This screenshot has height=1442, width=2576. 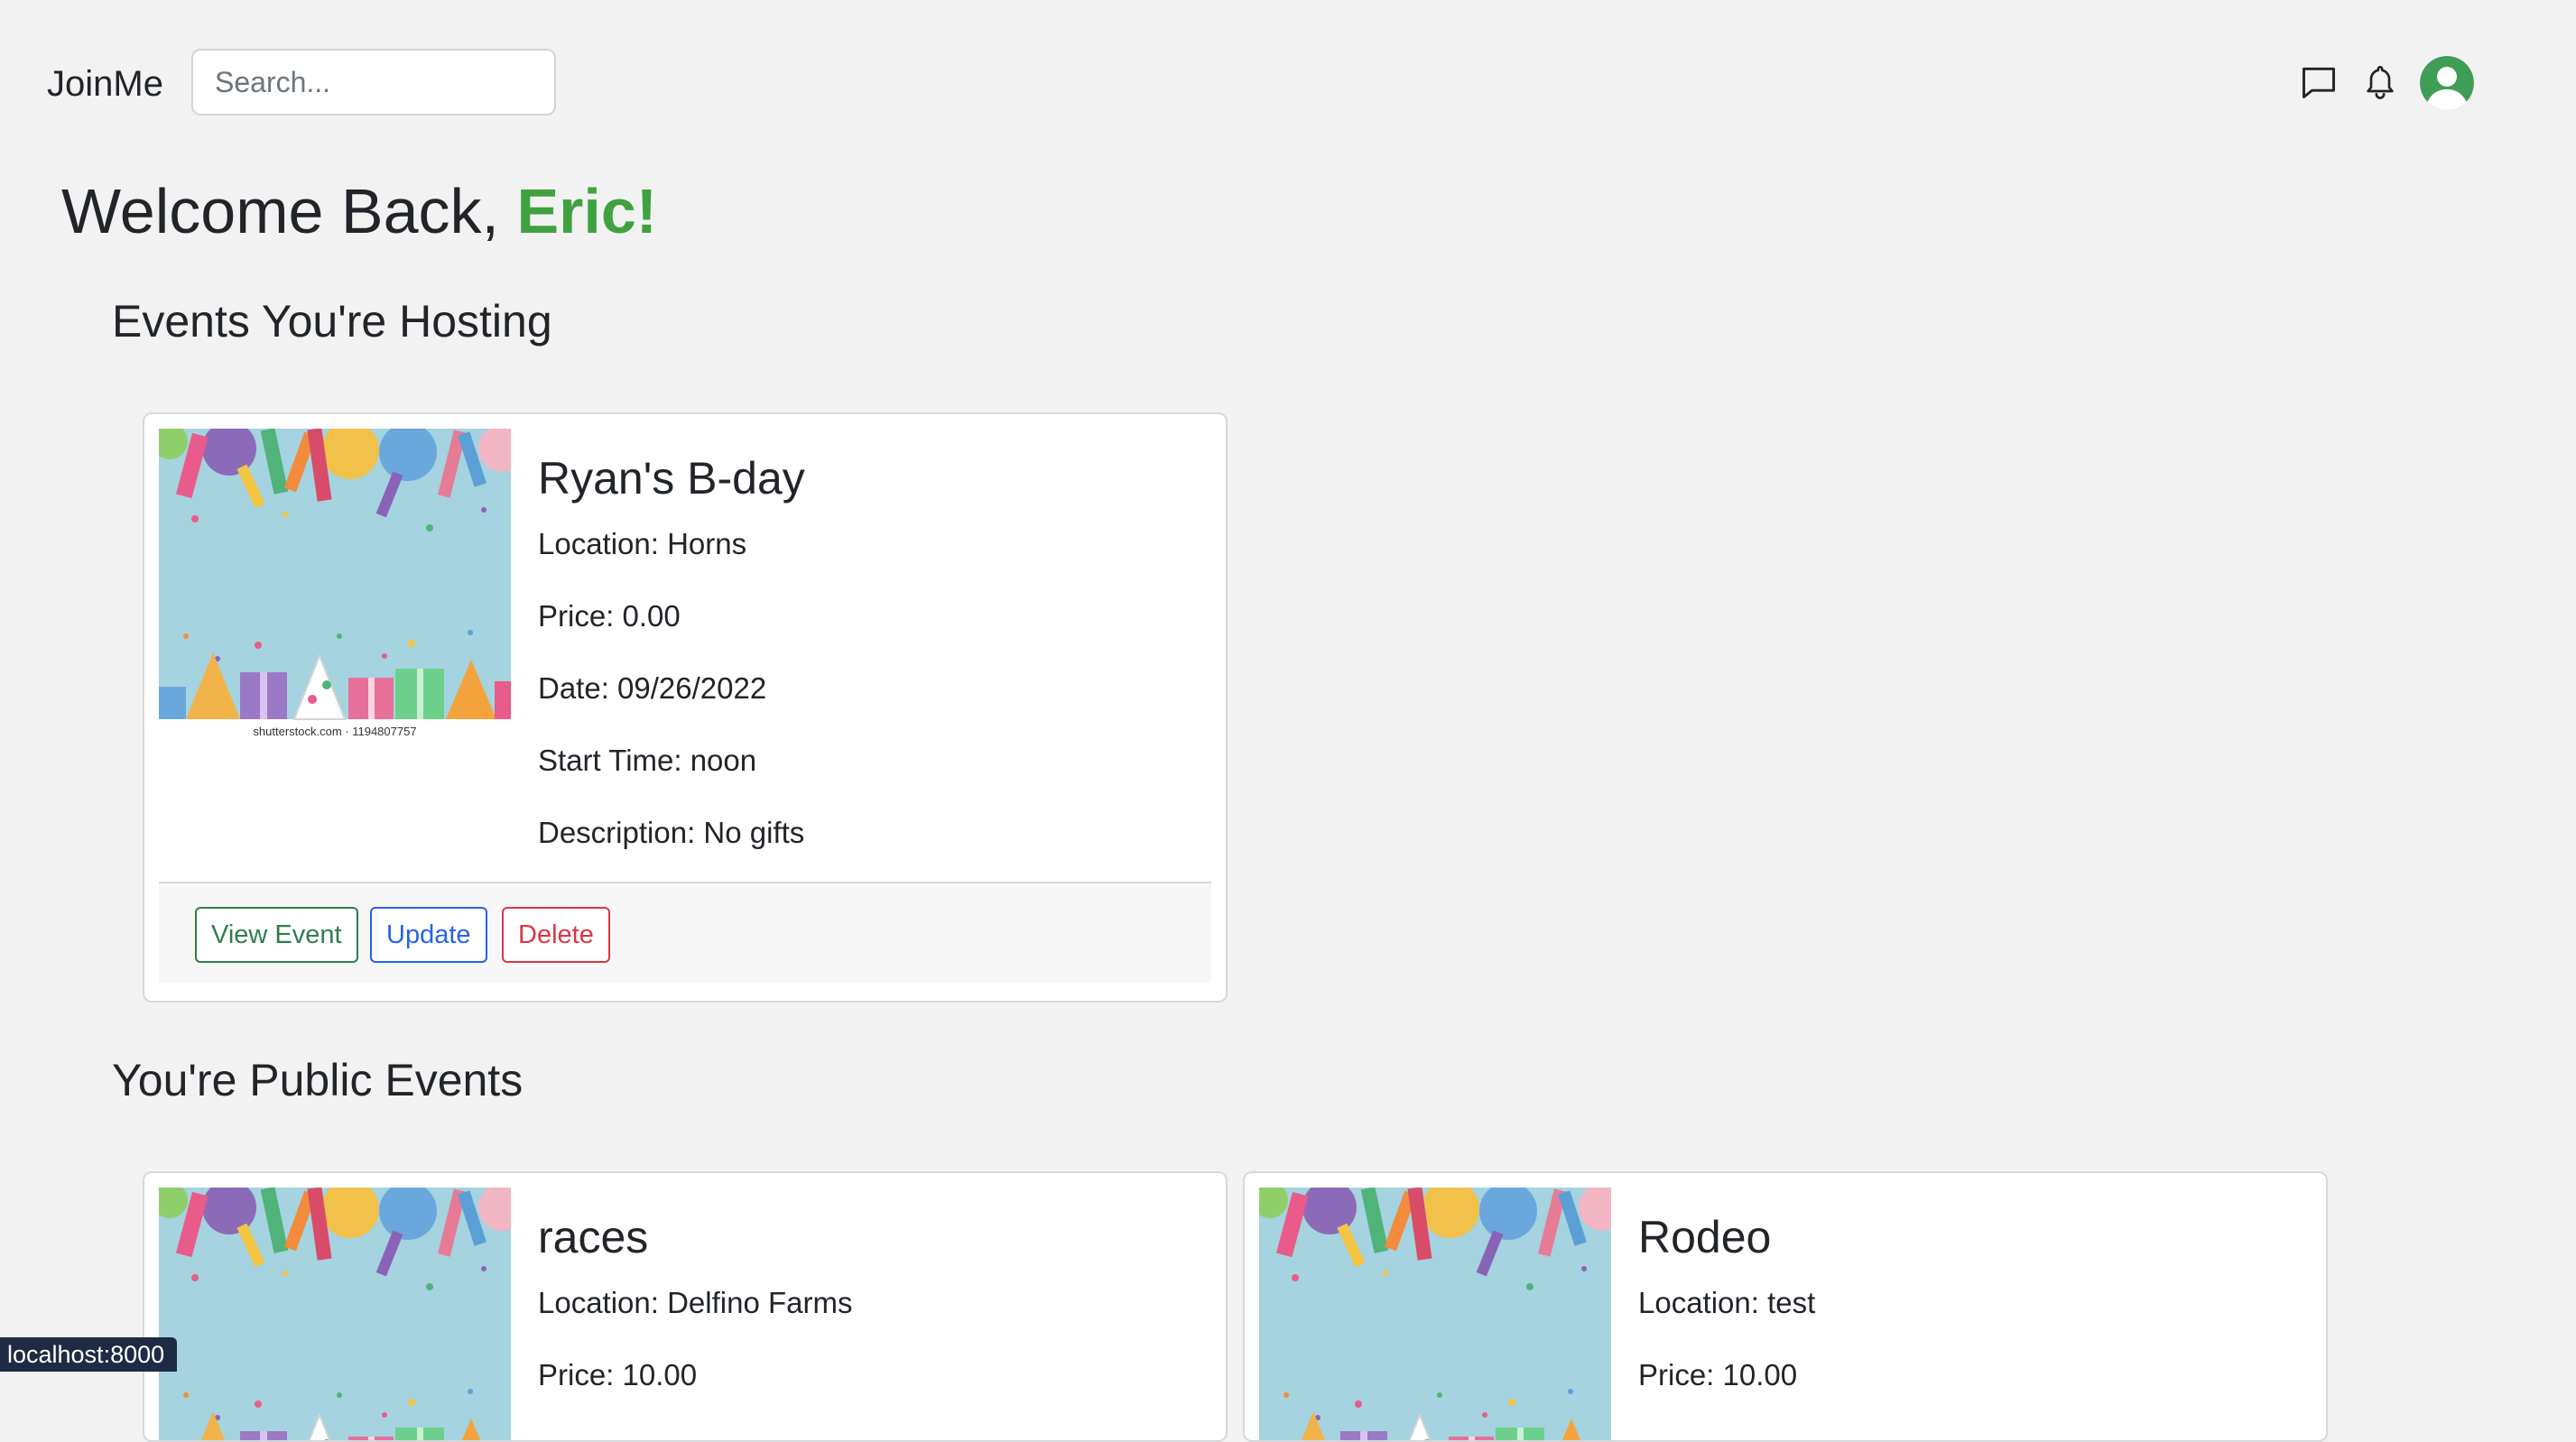 I want to click on event-card-footer: View Event Update Delete, so click(x=685, y=932).